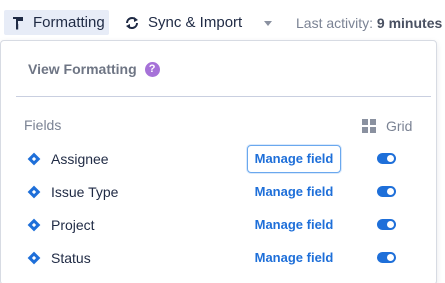  I want to click on formatting-button: Formatting, so click(56, 22).